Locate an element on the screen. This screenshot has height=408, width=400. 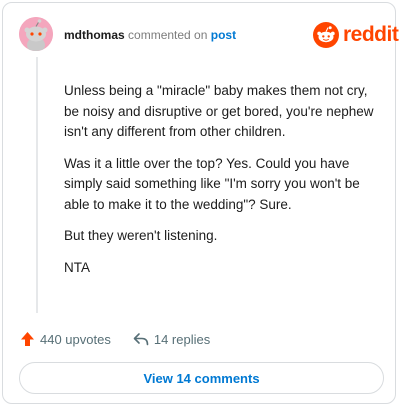
comment-actions: 440 upvotes 14 replies is located at coordinates (126, 339).